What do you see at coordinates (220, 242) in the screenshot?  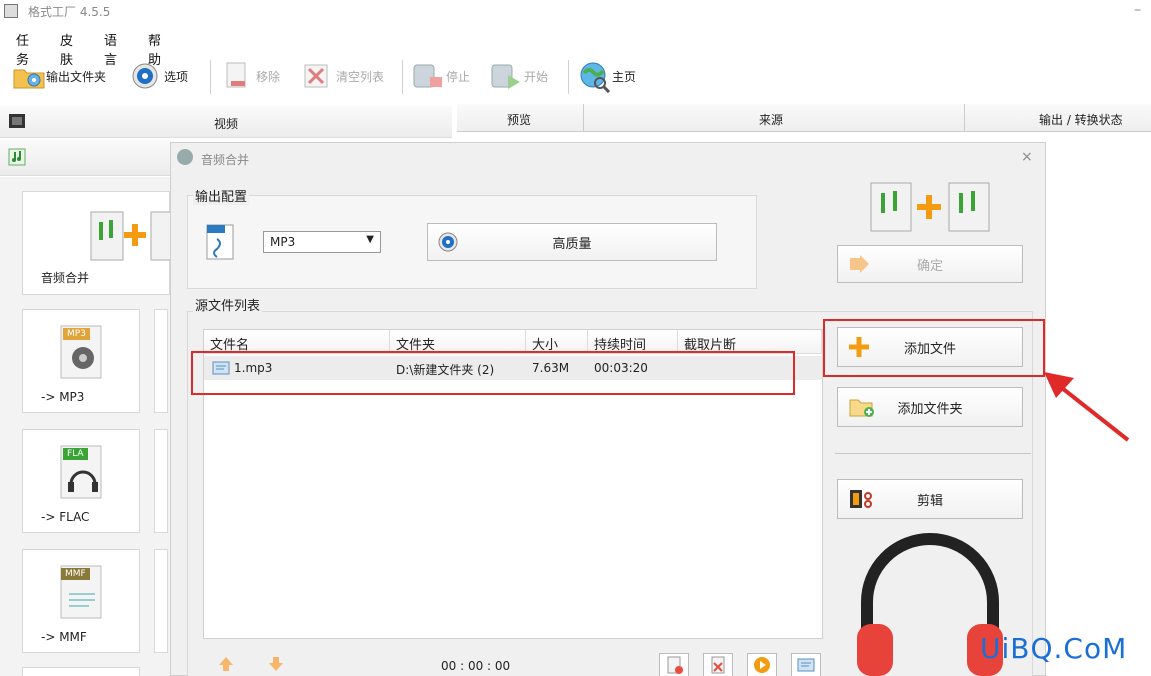 I see `mp3-format-icon` at bounding box center [220, 242].